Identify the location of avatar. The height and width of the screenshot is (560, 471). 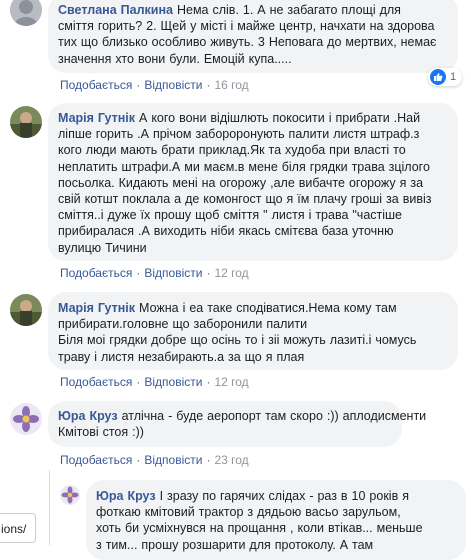
(70, 495).